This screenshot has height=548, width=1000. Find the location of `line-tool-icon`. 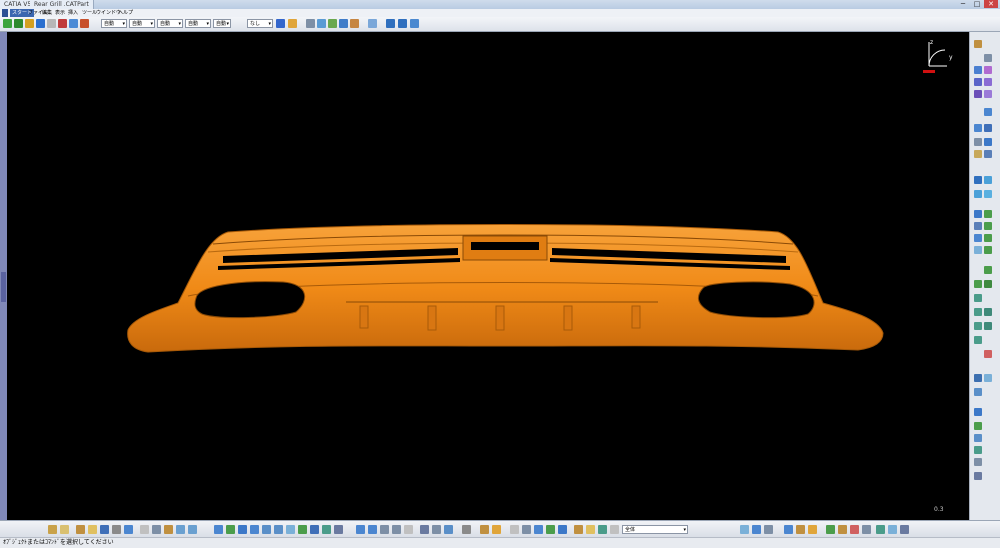

line-tool-icon is located at coordinates (978, 142).